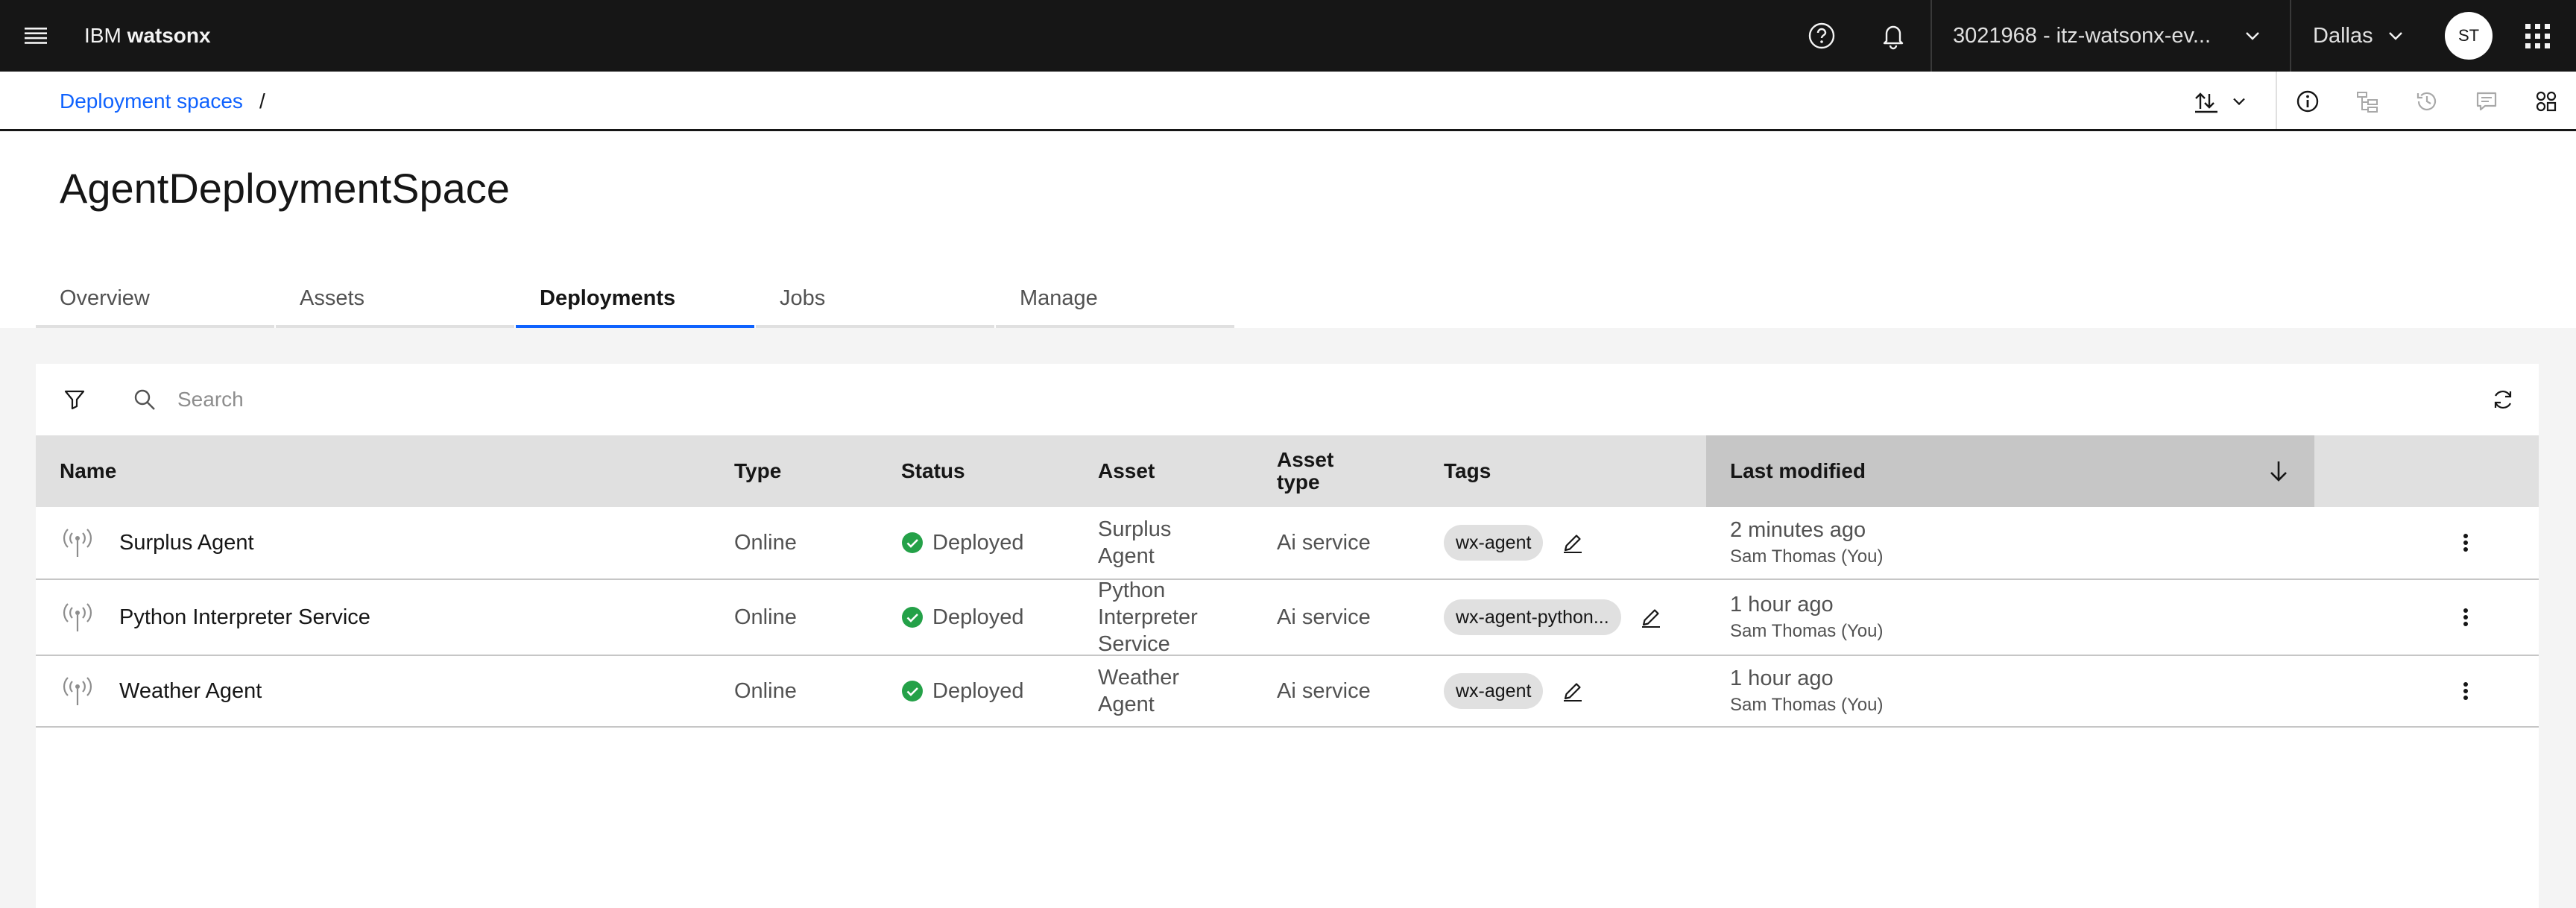 The height and width of the screenshot is (908, 2576). Describe the element at coordinates (933, 471) in the screenshot. I see `column-header-status: Status` at that location.